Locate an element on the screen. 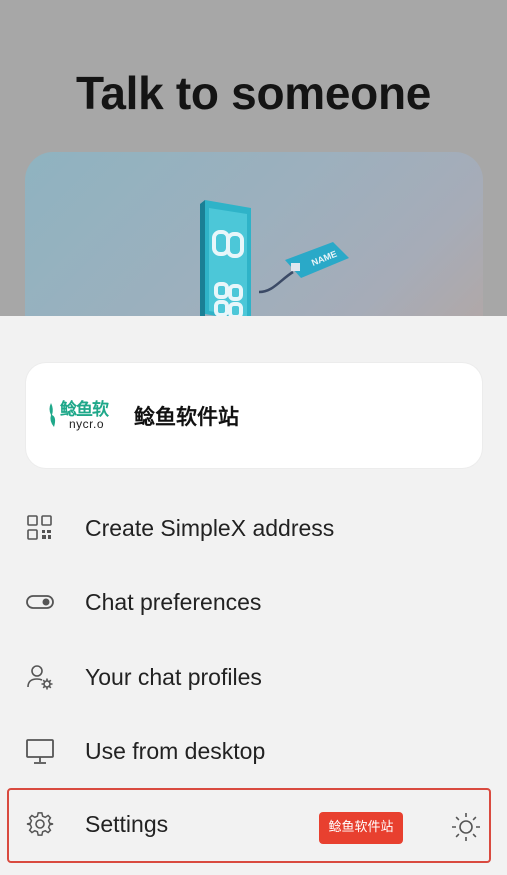 The height and width of the screenshot is (875, 507). menu-item-use-from-desktop: Use from desktop is located at coordinates (253, 751).